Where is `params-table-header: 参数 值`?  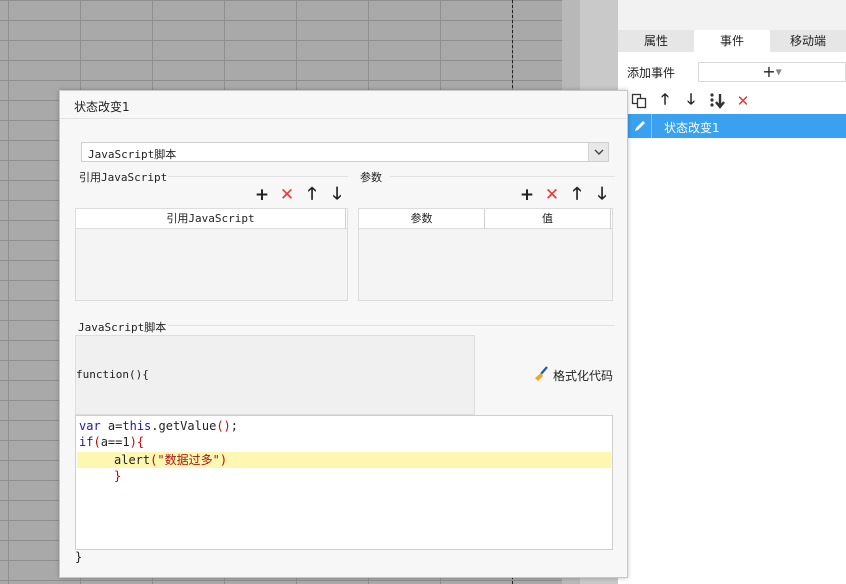 params-table-header: 参数 值 is located at coordinates (485, 219).